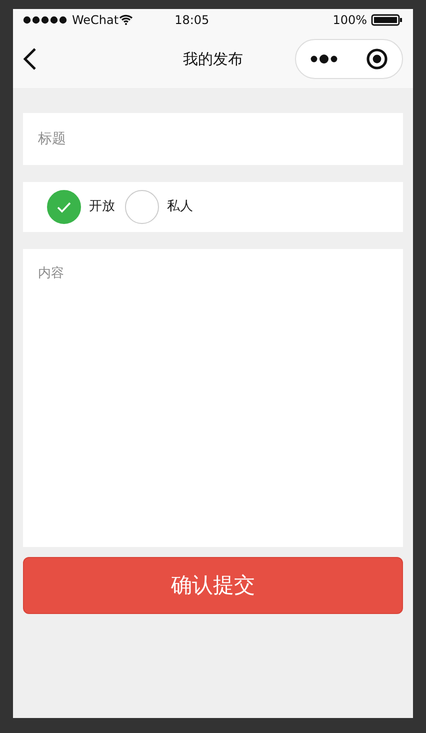 Image resolution: width=426 pixels, height=733 pixels. What do you see at coordinates (192, 20) in the screenshot?
I see `status-time: 18:05` at bounding box center [192, 20].